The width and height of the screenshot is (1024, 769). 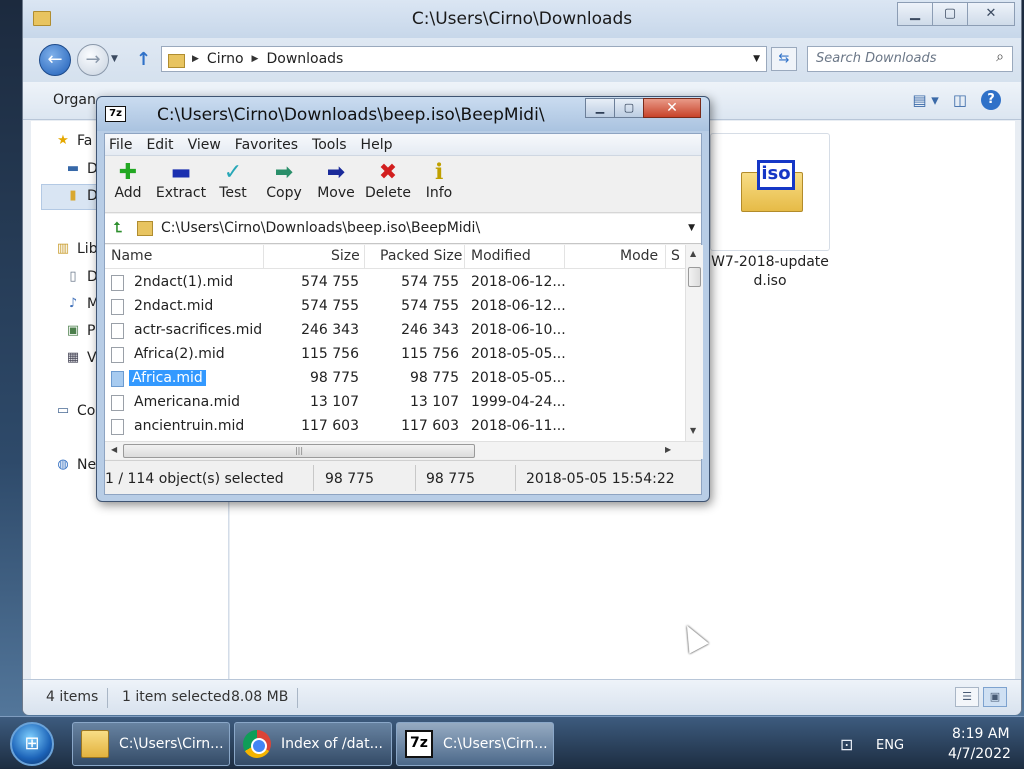 I want to click on help-icon: ?, so click(x=991, y=100).